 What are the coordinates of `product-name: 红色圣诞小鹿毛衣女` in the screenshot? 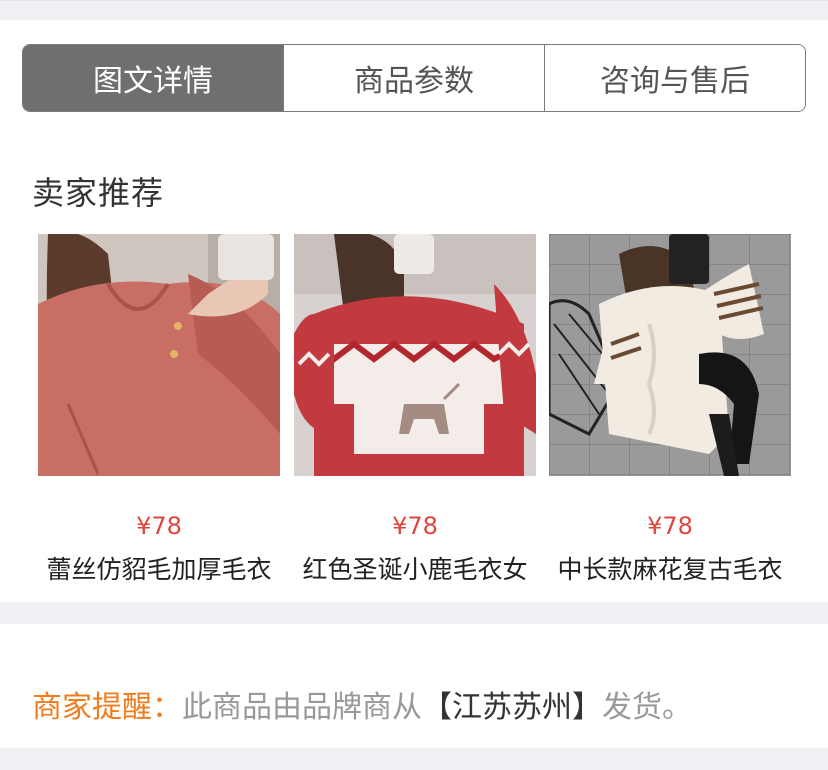 It's located at (415, 568).